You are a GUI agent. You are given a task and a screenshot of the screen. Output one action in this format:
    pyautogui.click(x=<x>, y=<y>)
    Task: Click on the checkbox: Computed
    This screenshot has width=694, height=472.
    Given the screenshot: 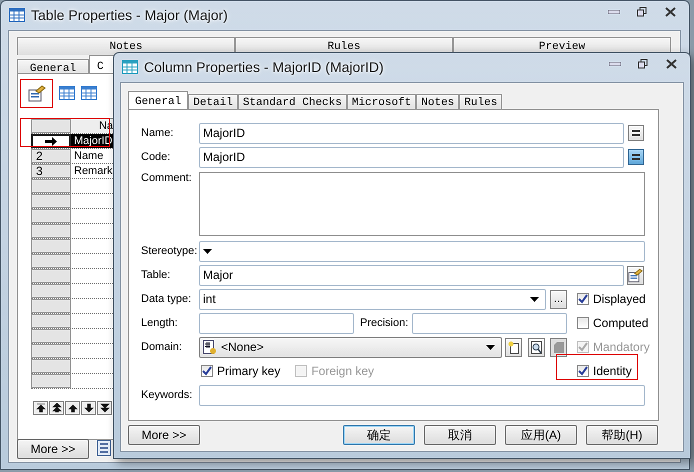 What is the action you would take?
    pyautogui.click(x=612, y=323)
    